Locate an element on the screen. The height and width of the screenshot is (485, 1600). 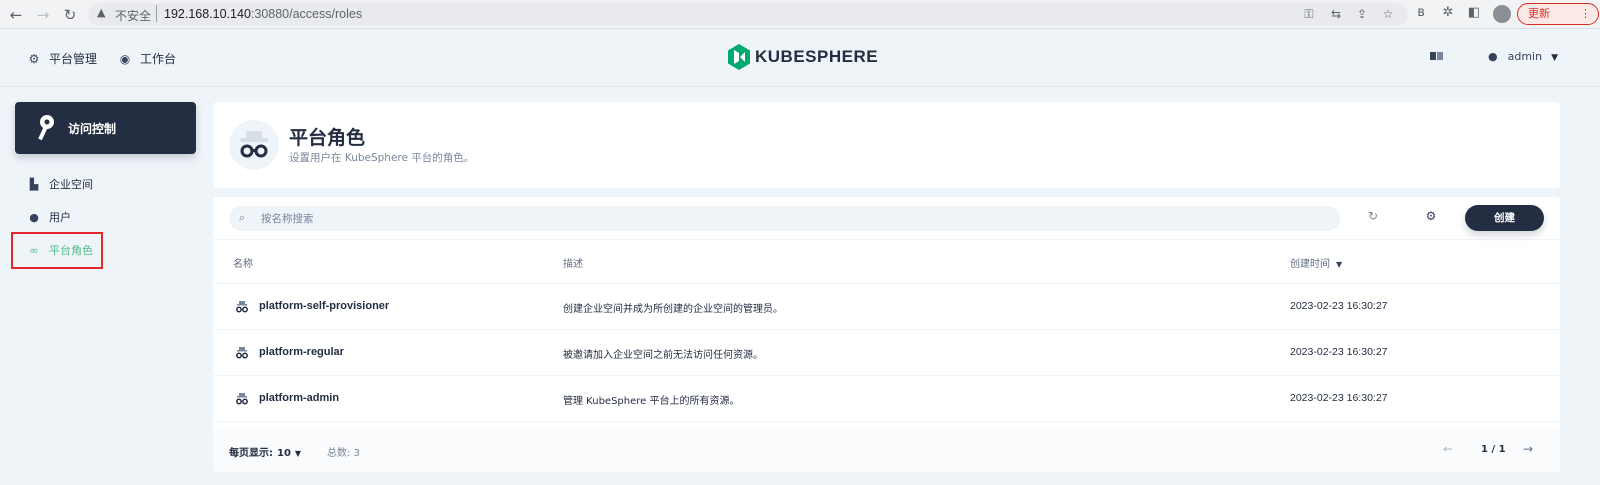
per-page-select: 每页显示: 10 ▼ is located at coordinates (265, 451).